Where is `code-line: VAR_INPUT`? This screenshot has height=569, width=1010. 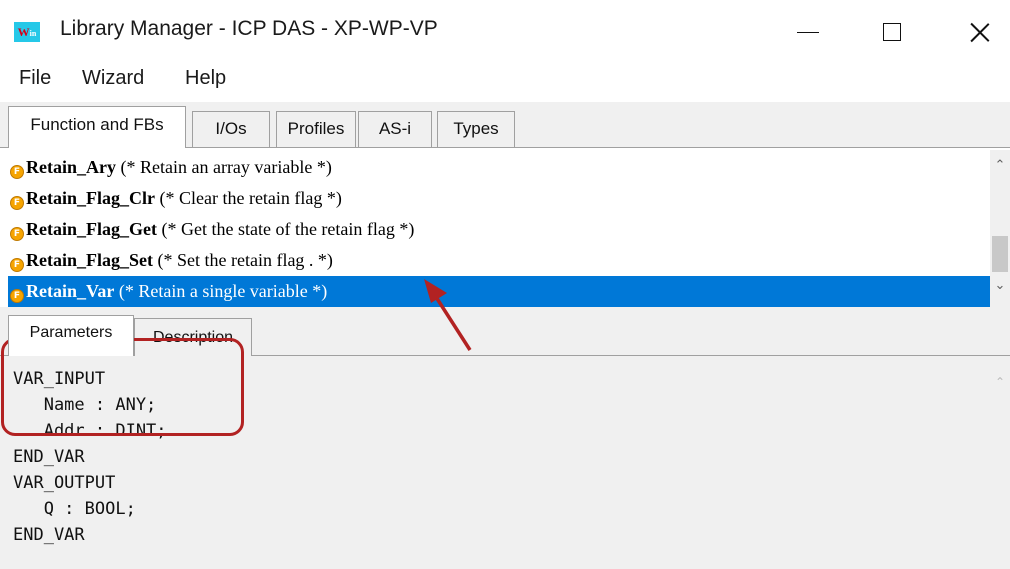
code-line: VAR_INPUT is located at coordinates (59, 379).